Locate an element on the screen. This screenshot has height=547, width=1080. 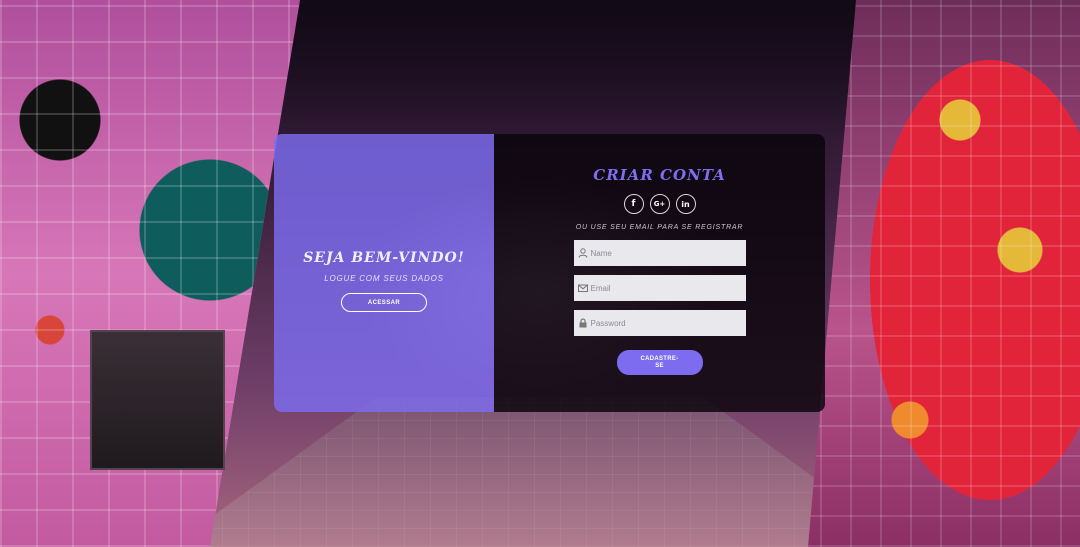
email-field is located at coordinates (659, 288).